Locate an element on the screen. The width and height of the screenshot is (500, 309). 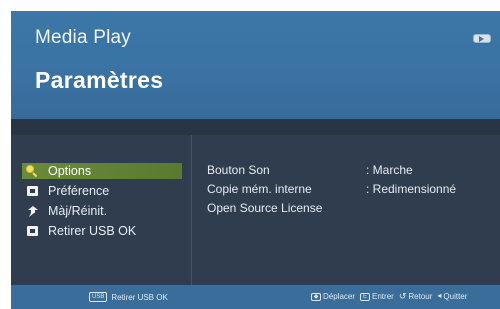
page-title: Paramètres is located at coordinates (99, 80).